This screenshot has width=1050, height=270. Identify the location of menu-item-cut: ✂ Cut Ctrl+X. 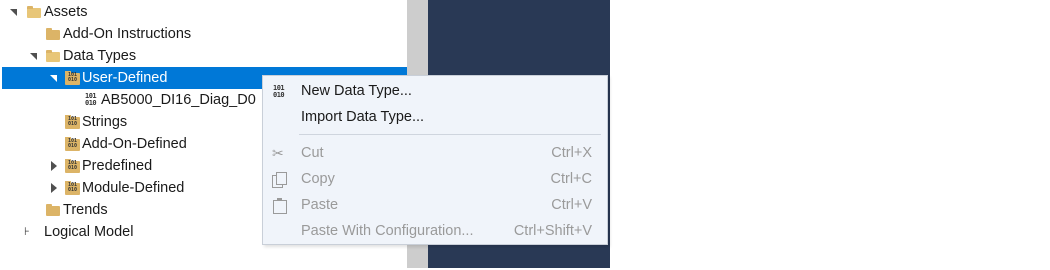
(435, 153).